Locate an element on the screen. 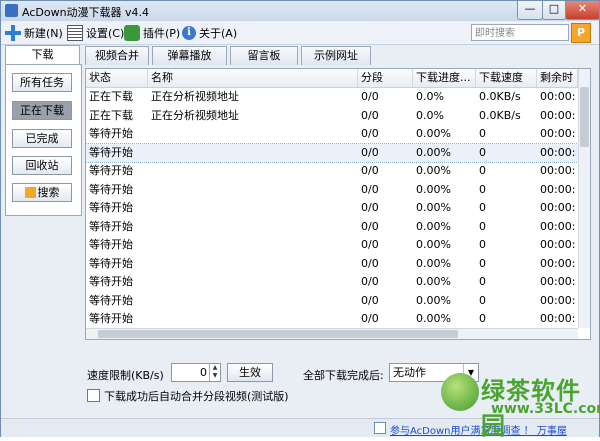 This screenshot has width=600, height=441. info-icon: i is located at coordinates (189, 33).